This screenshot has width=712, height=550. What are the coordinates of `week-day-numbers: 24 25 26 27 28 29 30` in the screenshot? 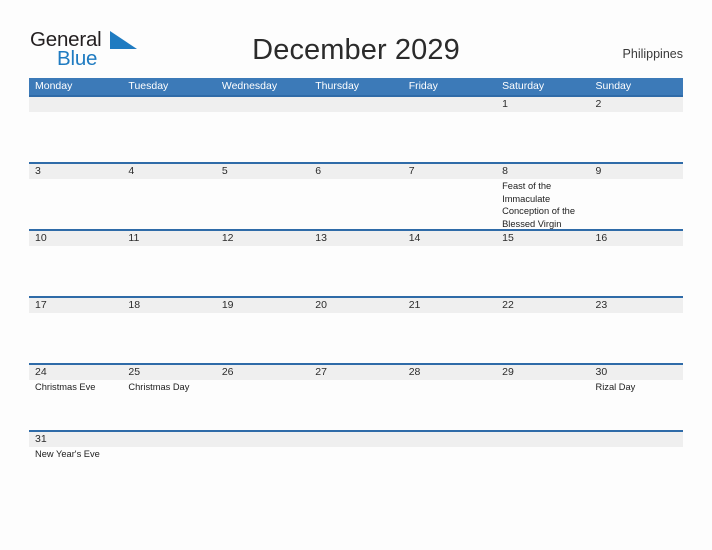 It's located at (356, 372).